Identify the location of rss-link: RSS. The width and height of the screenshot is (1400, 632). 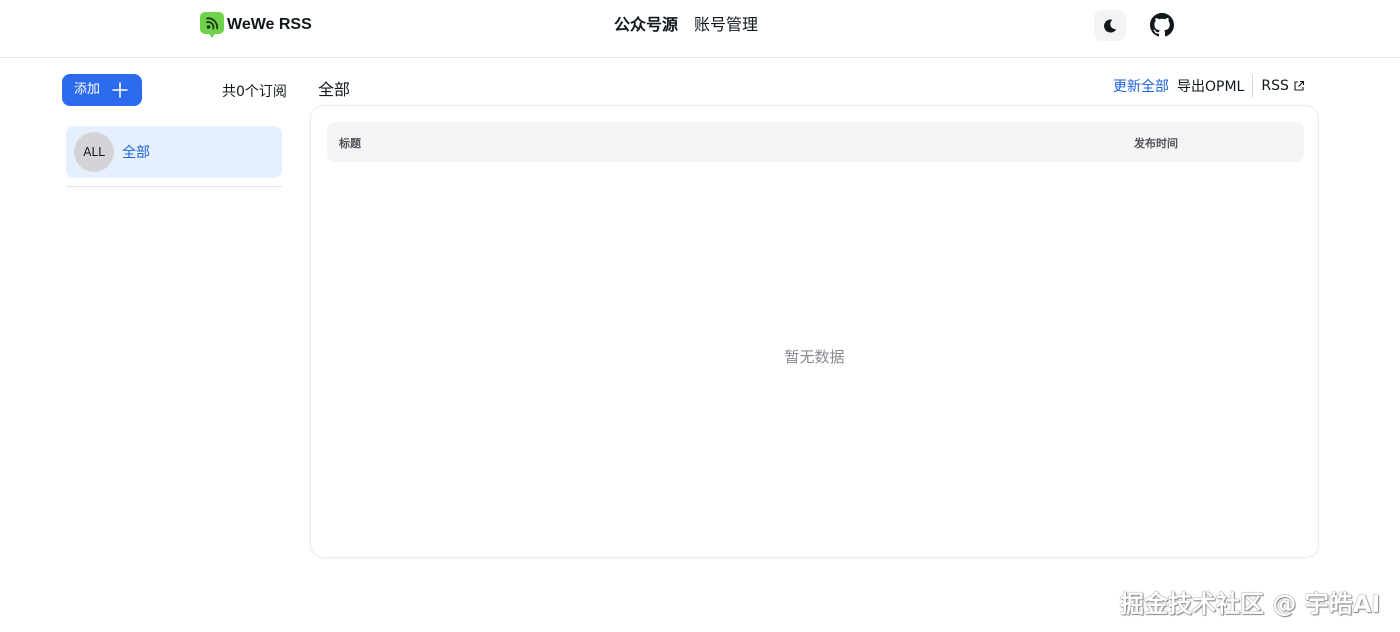
(1283, 86).